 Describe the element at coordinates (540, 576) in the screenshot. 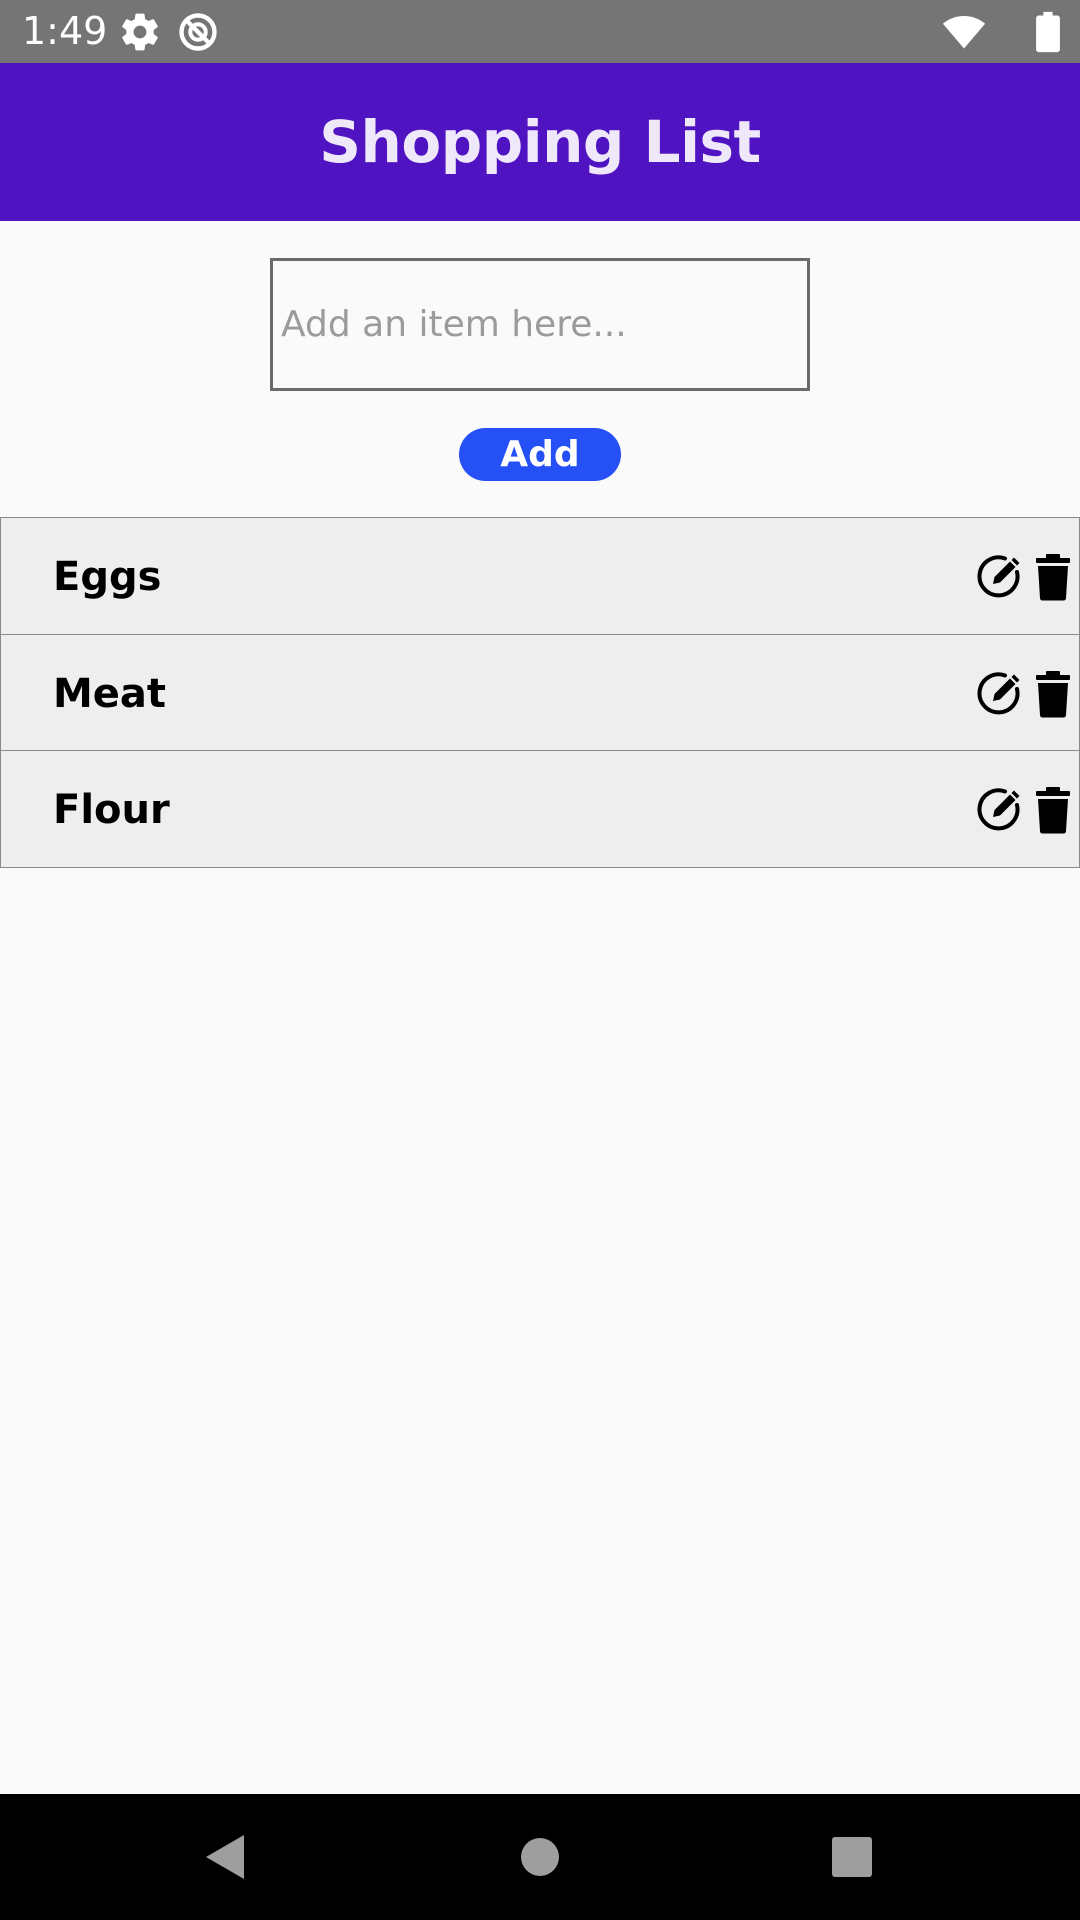

I see `list-item: Eggs` at that location.